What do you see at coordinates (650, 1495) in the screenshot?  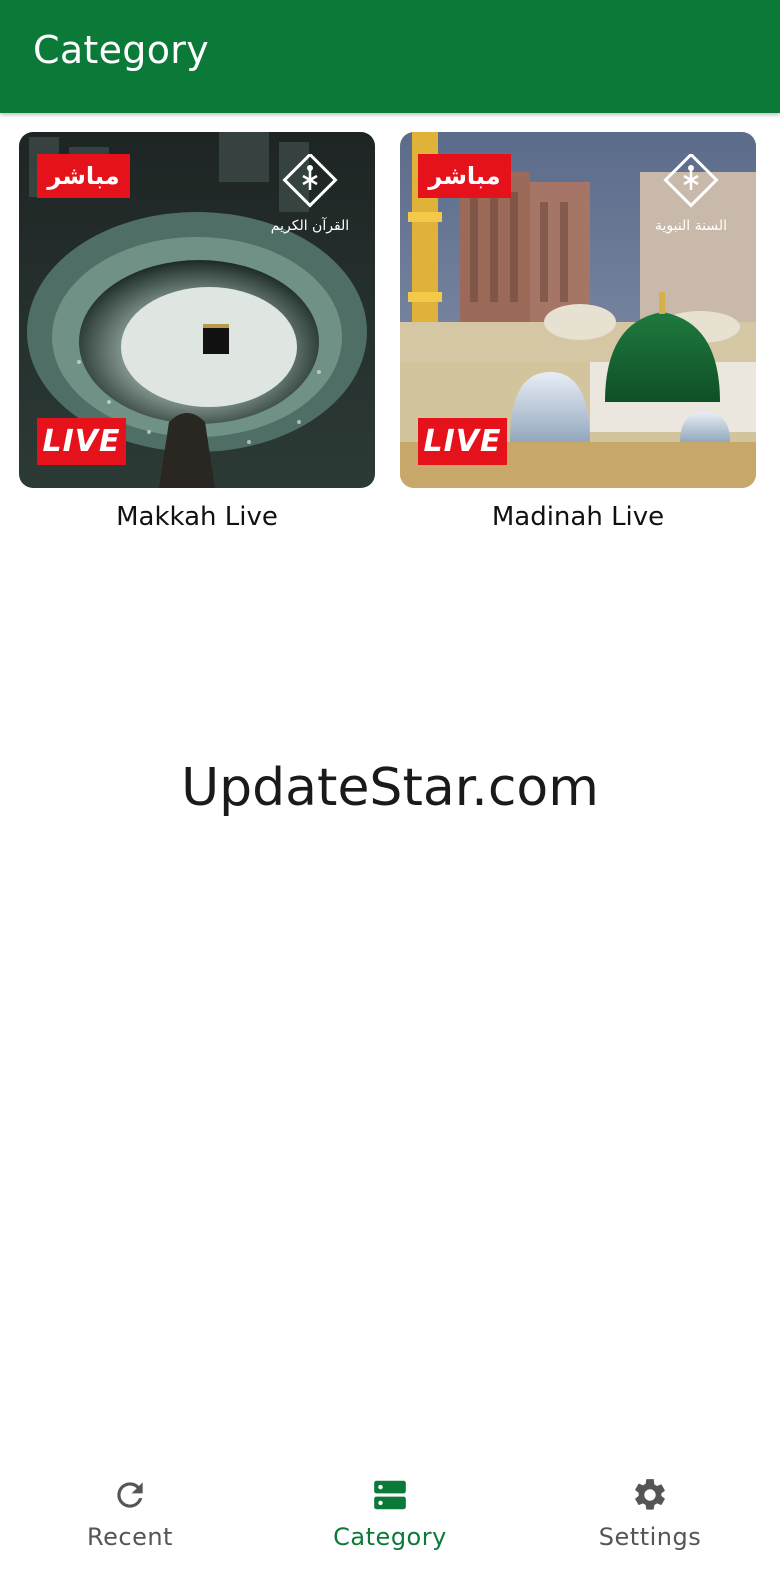 I see `gear-icon` at bounding box center [650, 1495].